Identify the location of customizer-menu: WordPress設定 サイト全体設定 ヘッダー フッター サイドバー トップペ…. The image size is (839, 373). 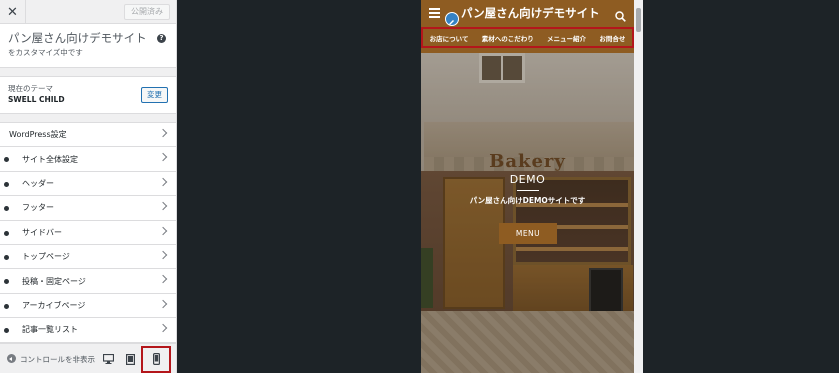
(88, 232).